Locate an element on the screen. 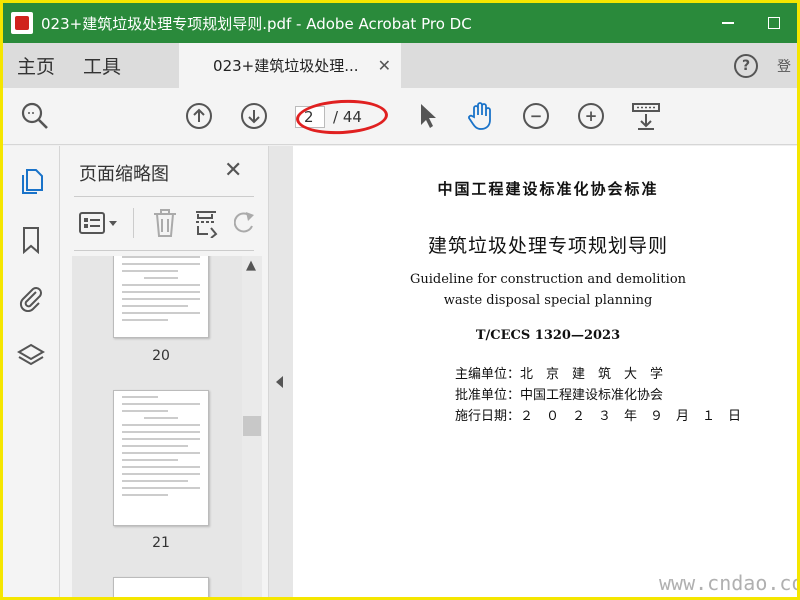  tab-home: 主页 is located at coordinates (36, 65).